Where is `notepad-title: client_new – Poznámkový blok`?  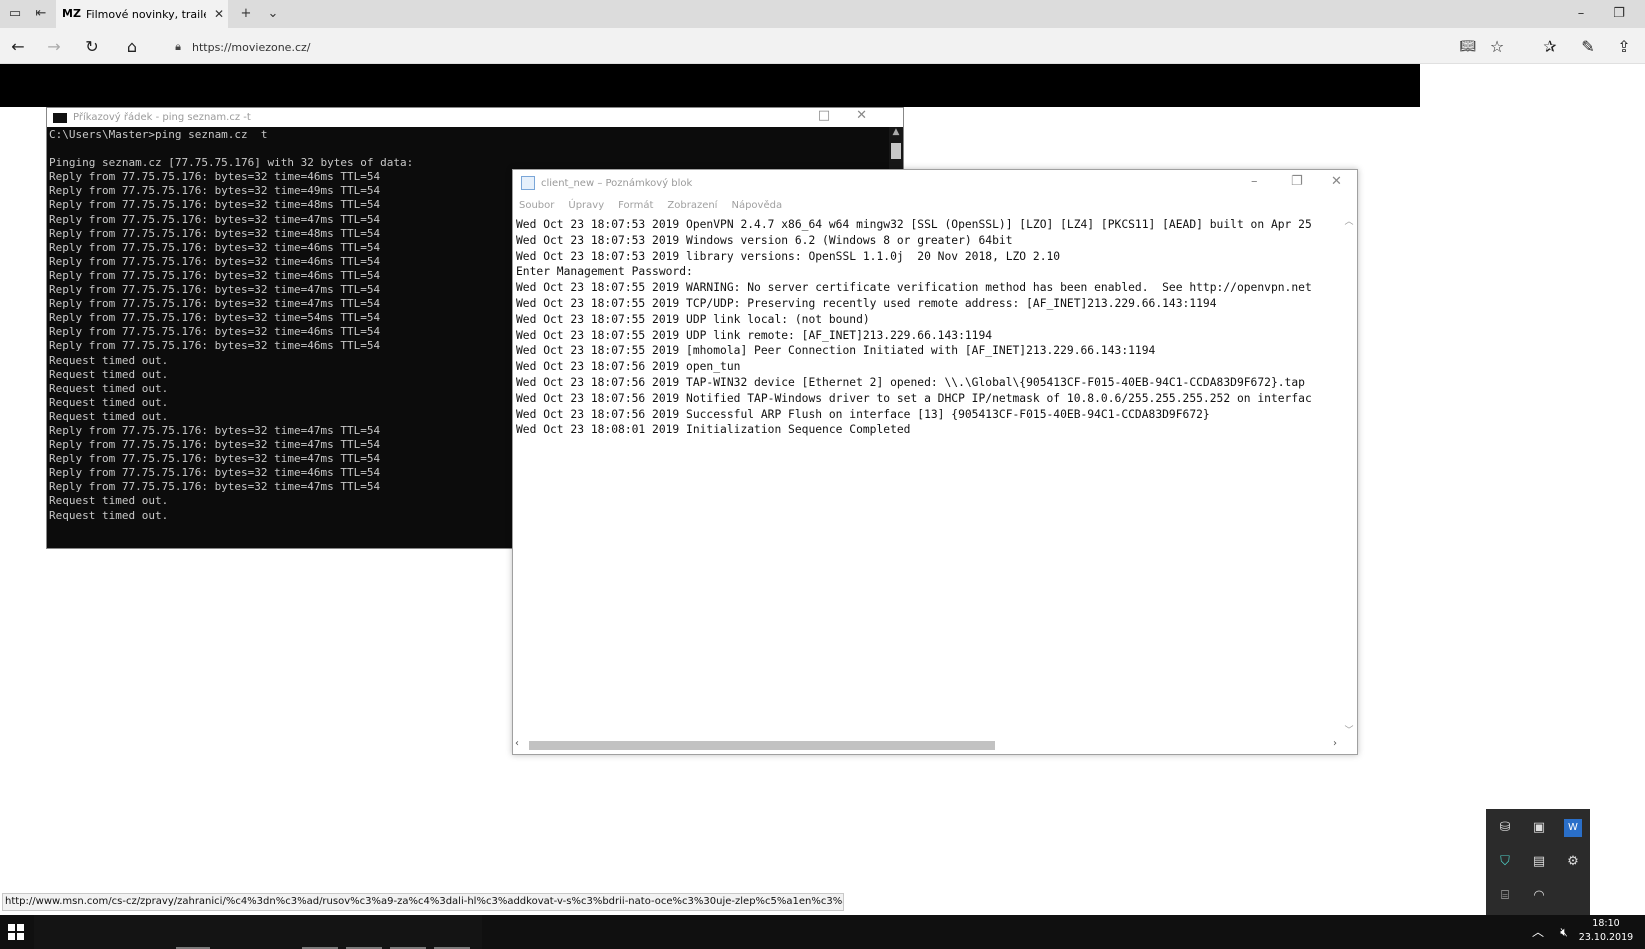 notepad-title: client_new – Poznámkový blok is located at coordinates (617, 183).